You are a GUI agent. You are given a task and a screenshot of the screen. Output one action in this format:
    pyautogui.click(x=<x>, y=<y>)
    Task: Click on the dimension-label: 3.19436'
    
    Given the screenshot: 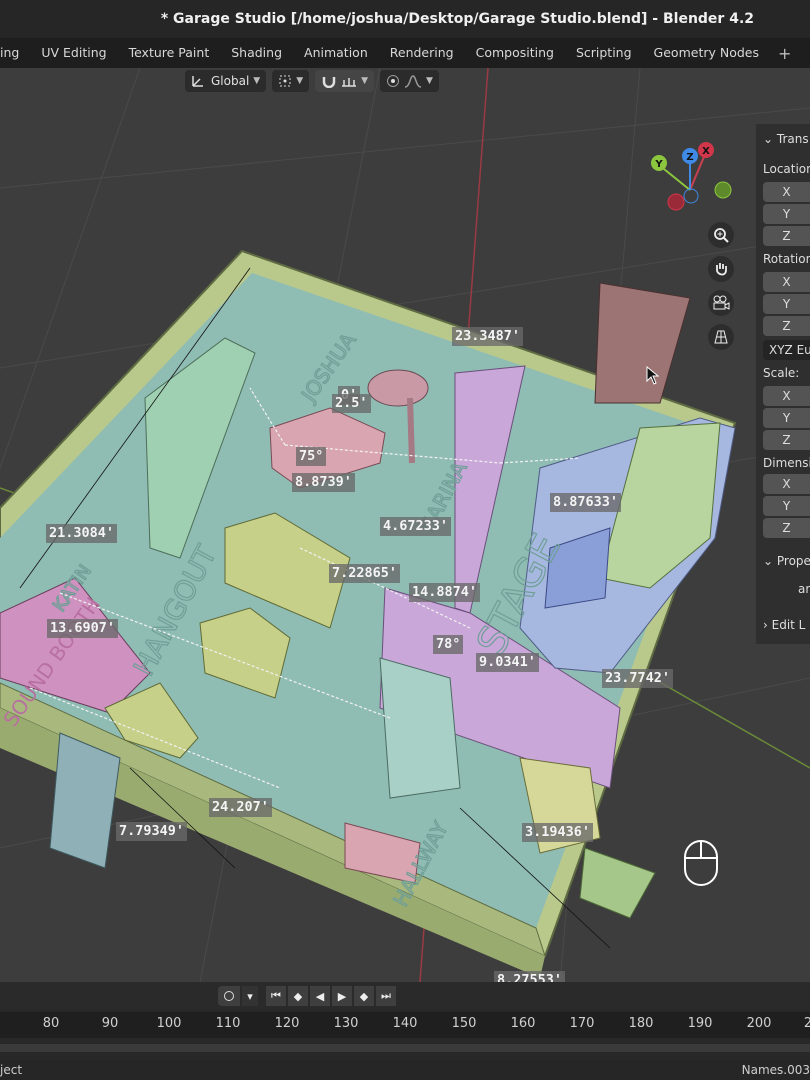 What is the action you would take?
    pyautogui.click(x=558, y=832)
    